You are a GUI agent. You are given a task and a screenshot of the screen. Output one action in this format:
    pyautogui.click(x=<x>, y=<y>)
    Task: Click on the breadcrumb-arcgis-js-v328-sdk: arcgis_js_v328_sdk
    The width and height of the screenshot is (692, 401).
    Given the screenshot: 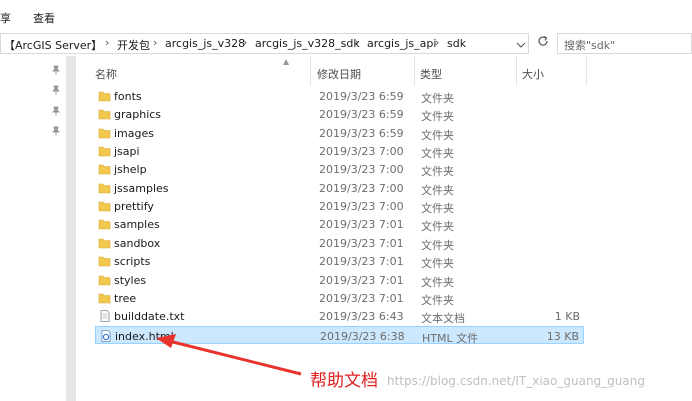 What is the action you would take?
    pyautogui.click(x=307, y=43)
    